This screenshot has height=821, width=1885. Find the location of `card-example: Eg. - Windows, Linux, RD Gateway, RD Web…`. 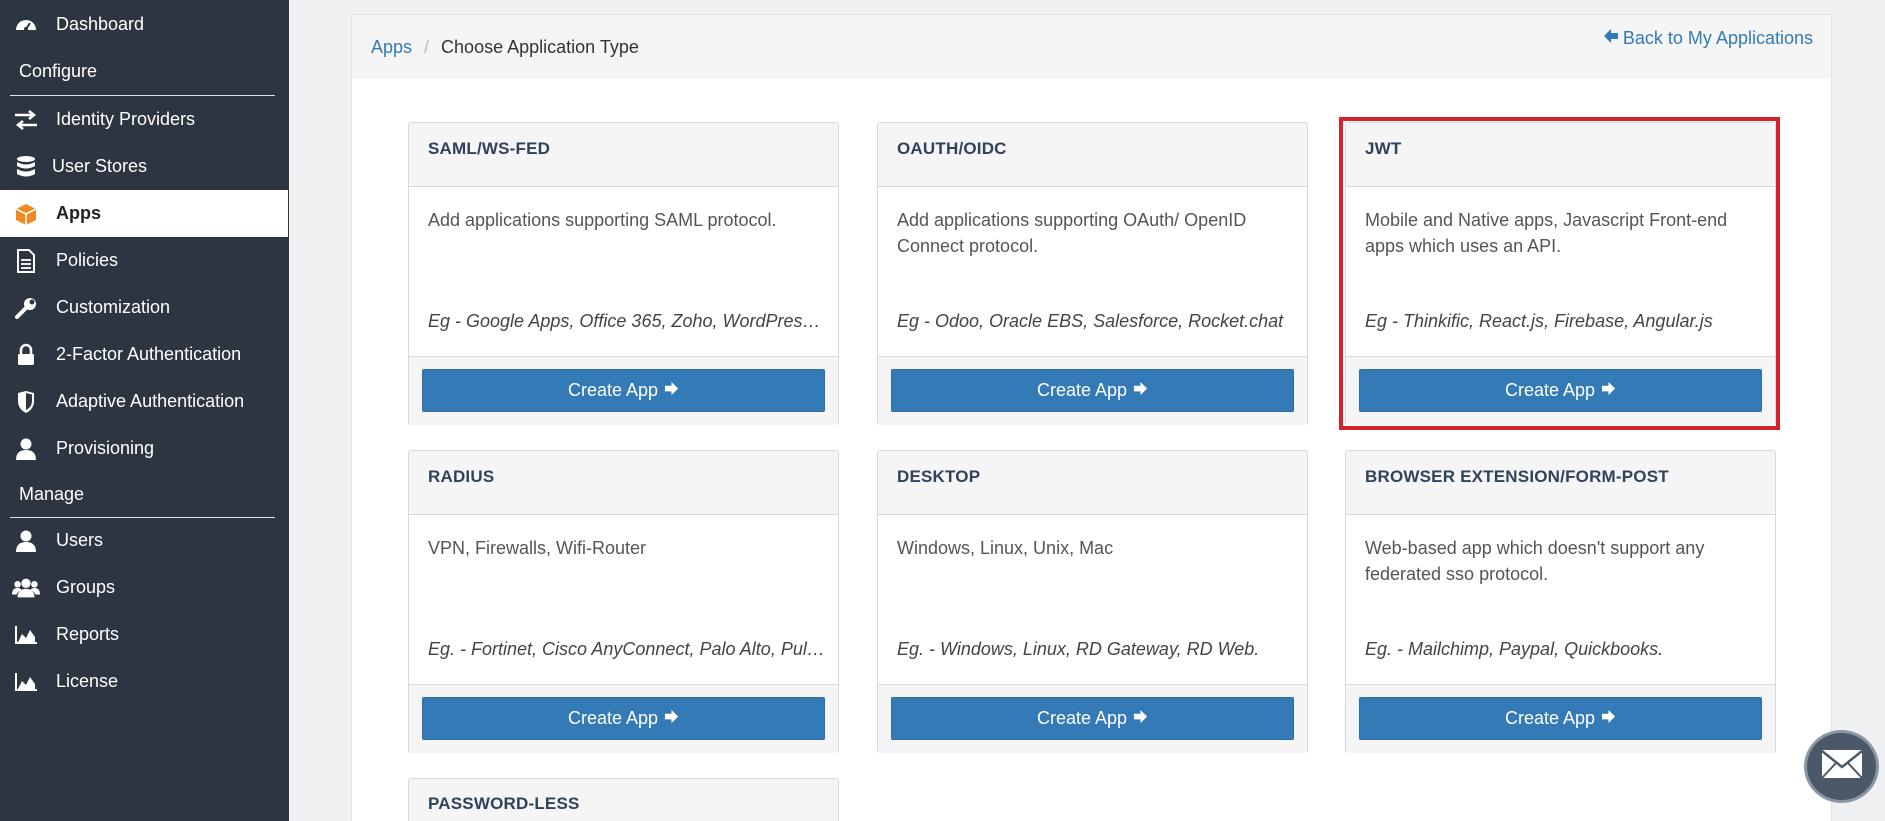

card-example: Eg. - Windows, Linux, RD Gateway, RD Web… is located at coordinates (1078, 649).